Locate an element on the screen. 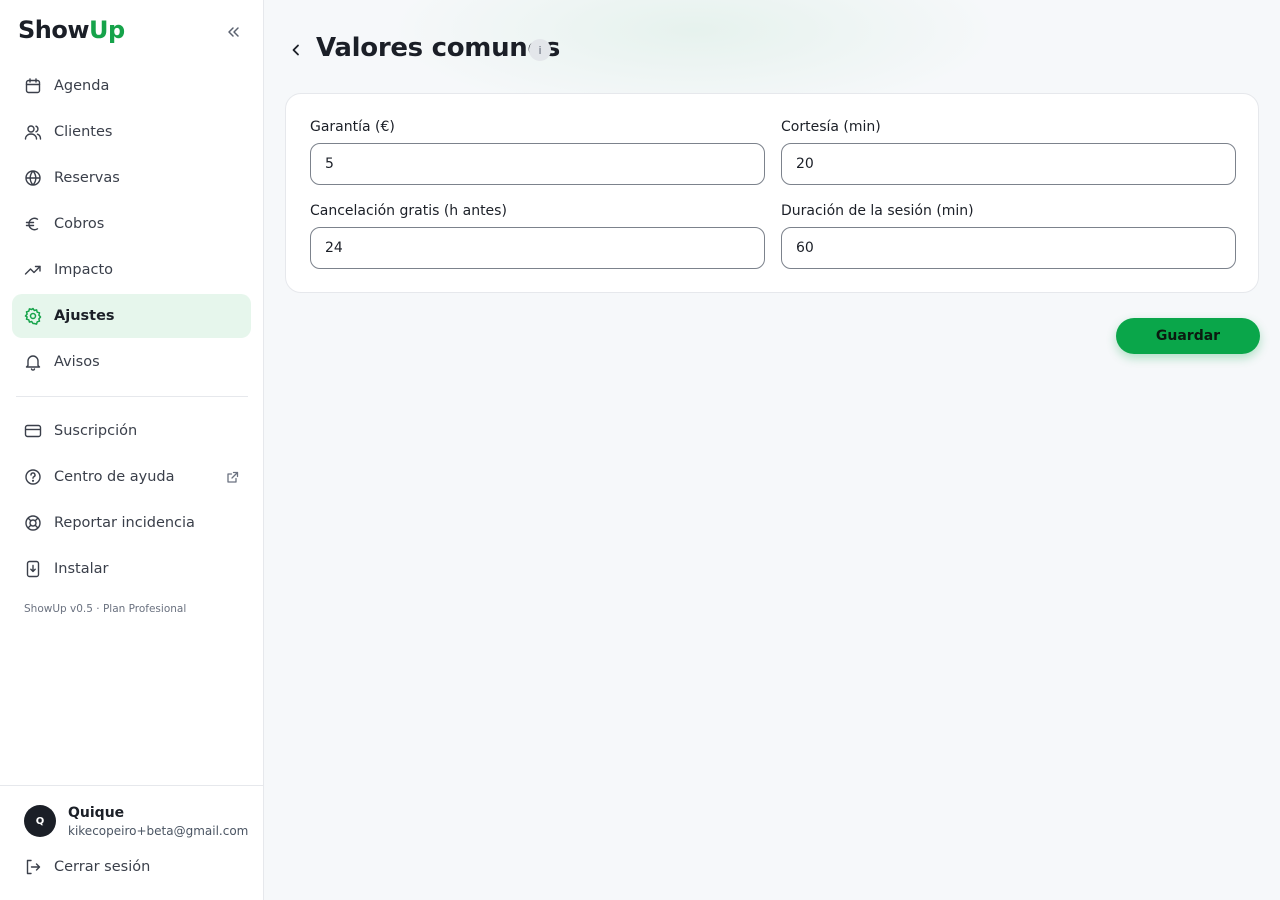 Image resolution: width=1280 pixels, height=900 pixels. user-email: kikecopeiro+beta@gmail.com is located at coordinates (158, 831).